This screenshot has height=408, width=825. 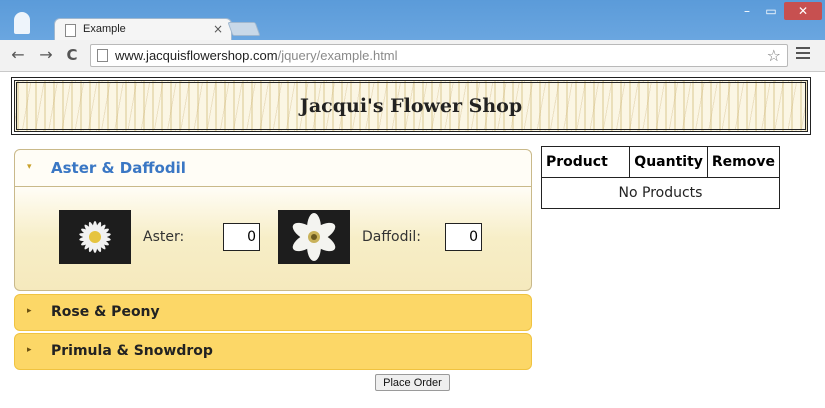 What do you see at coordinates (273, 351) in the screenshot?
I see `accordion-header-primula-snowdrop: ▸ Primula & Snowdrop` at bounding box center [273, 351].